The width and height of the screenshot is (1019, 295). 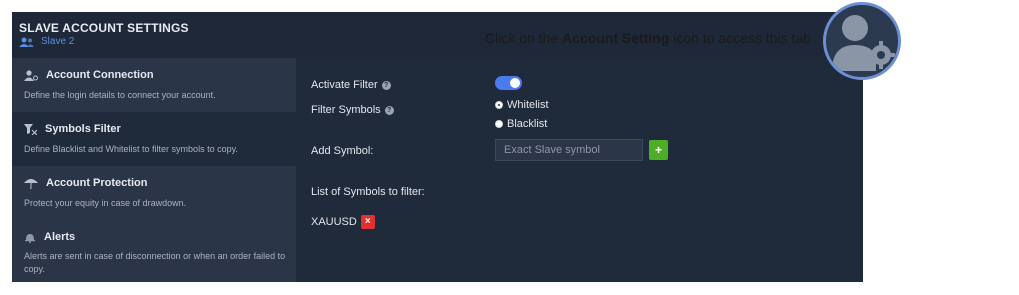 What do you see at coordinates (616, 38) in the screenshot?
I see `callout-highlight: Account Setting` at bounding box center [616, 38].